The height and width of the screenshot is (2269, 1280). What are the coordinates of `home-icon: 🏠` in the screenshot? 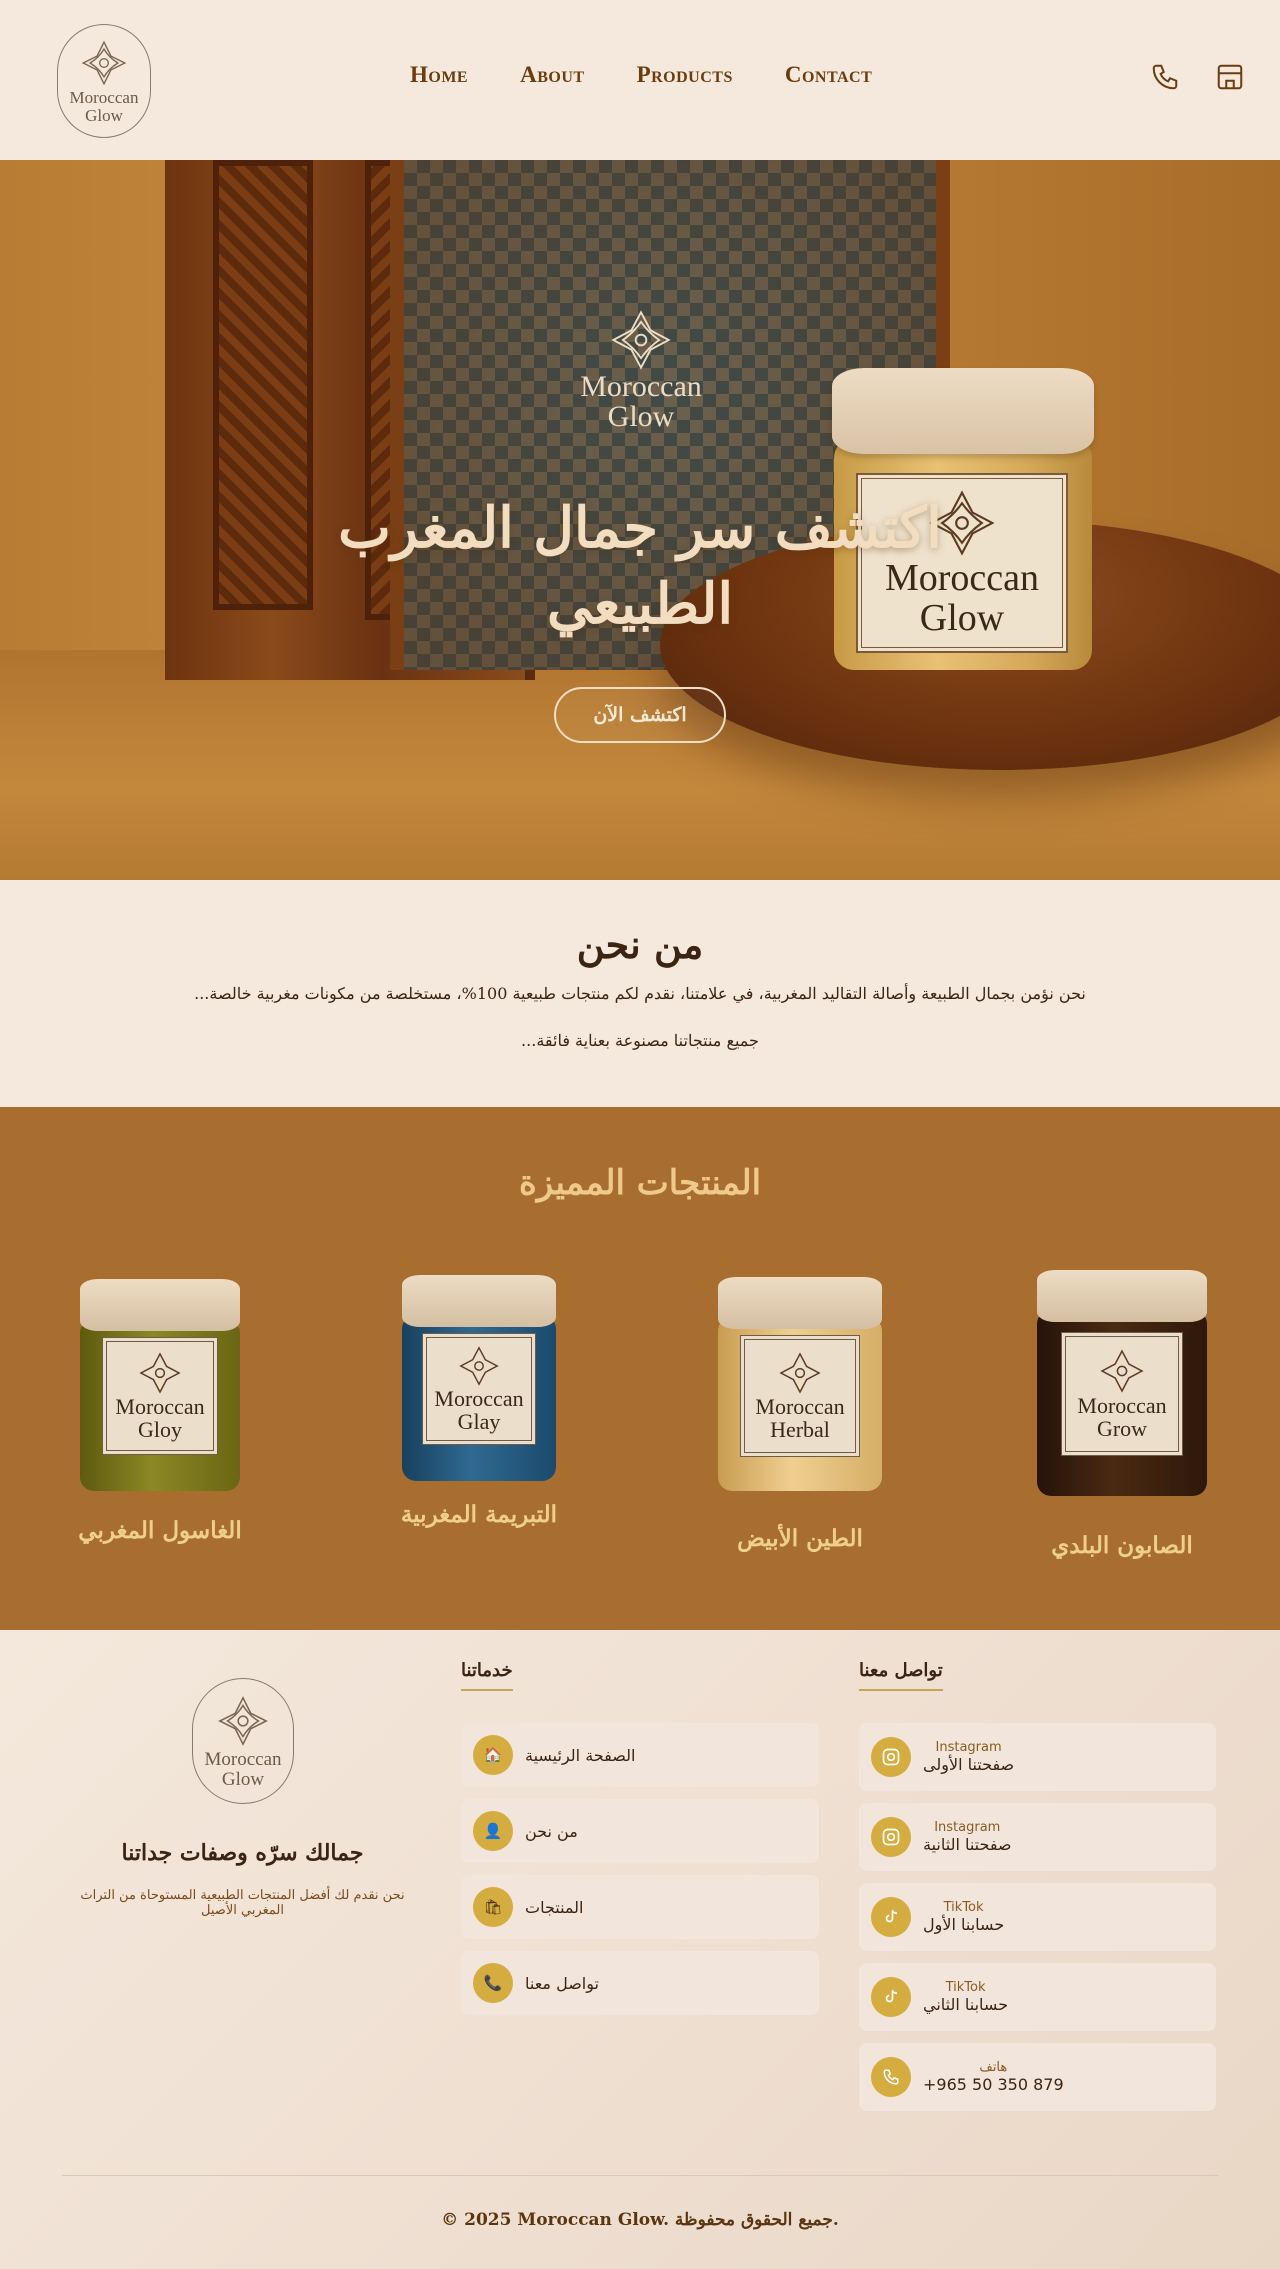 It's located at (493, 1755).